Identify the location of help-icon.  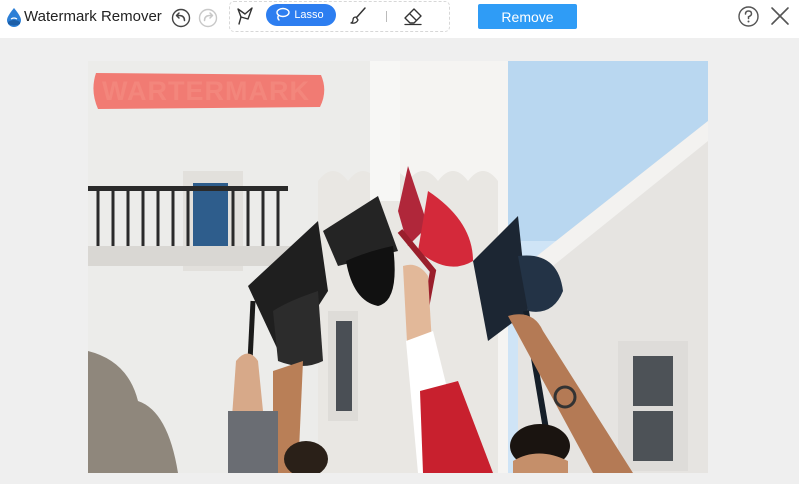
(748, 16).